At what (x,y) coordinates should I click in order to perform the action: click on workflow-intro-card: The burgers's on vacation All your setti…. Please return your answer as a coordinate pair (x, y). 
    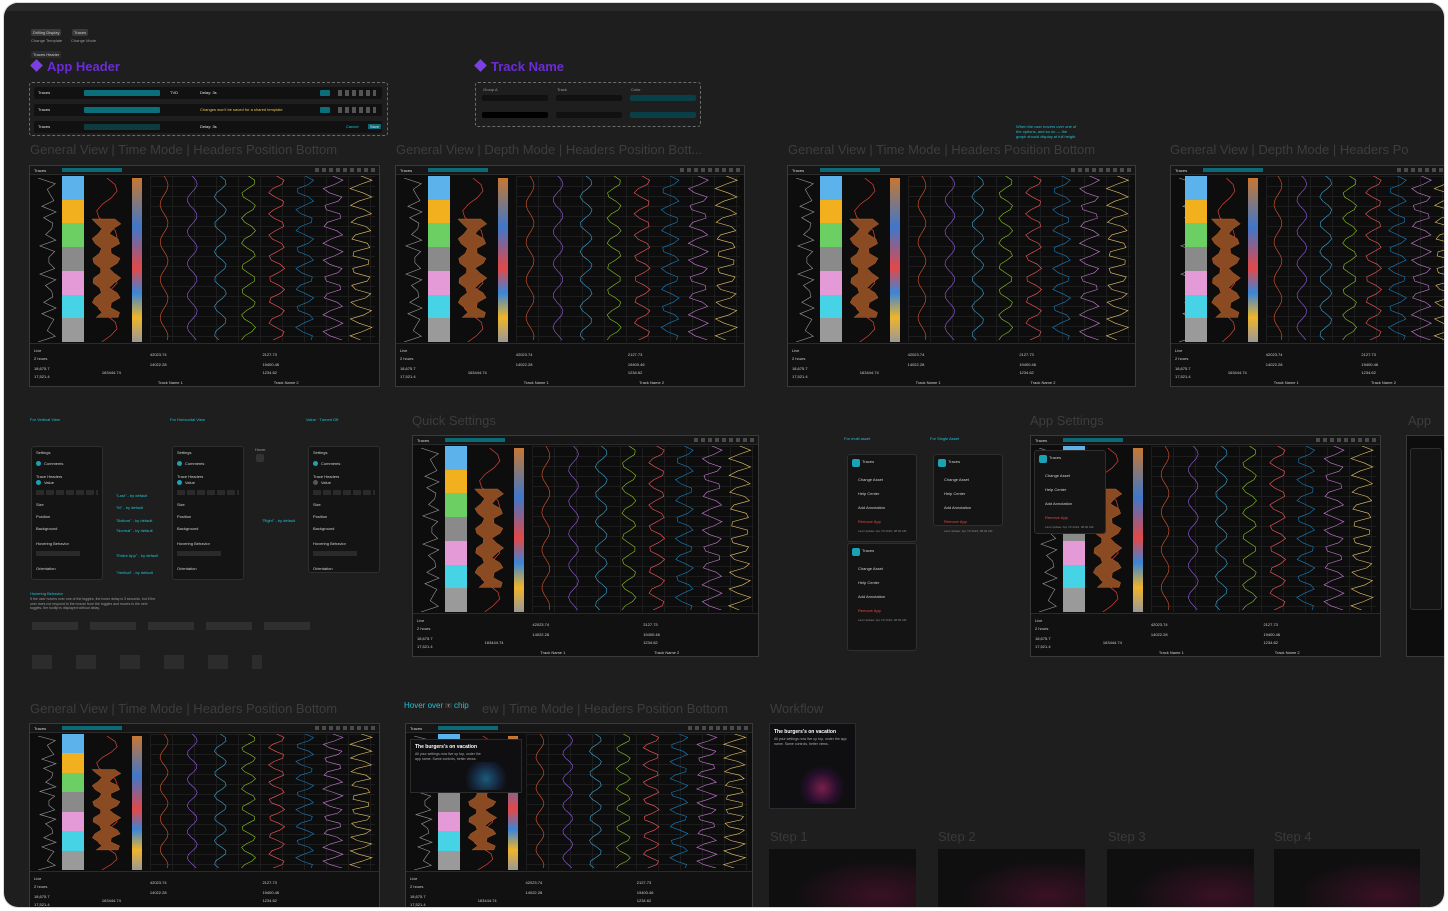
    Looking at the image, I should click on (812, 766).